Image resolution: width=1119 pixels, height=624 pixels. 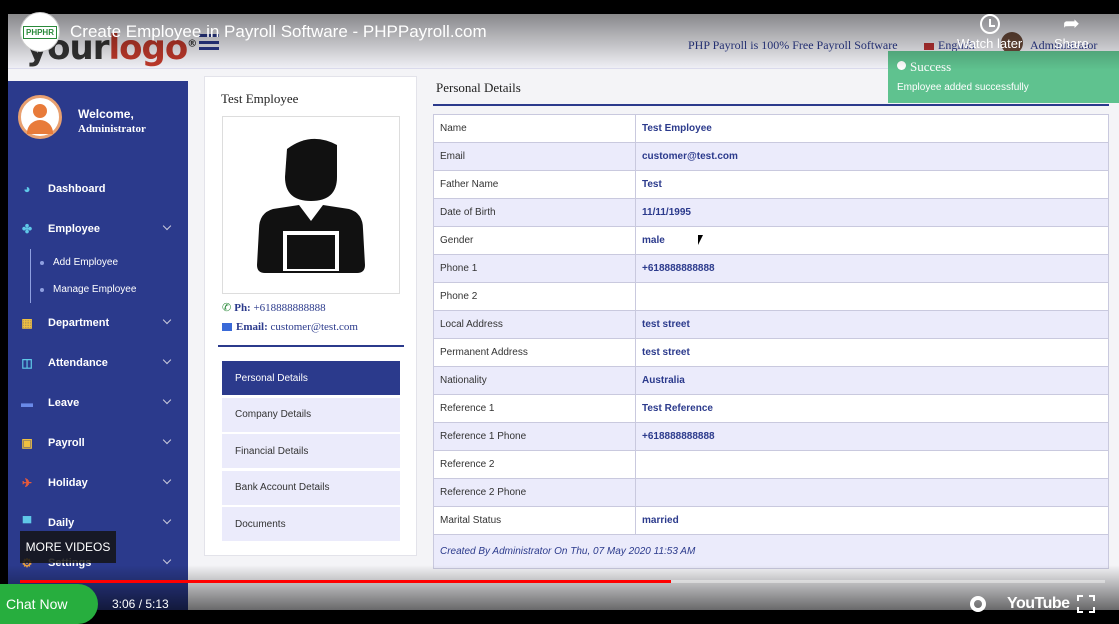 What do you see at coordinates (1003, 77) in the screenshot?
I see `success-toast: Success Employee added successfully` at bounding box center [1003, 77].